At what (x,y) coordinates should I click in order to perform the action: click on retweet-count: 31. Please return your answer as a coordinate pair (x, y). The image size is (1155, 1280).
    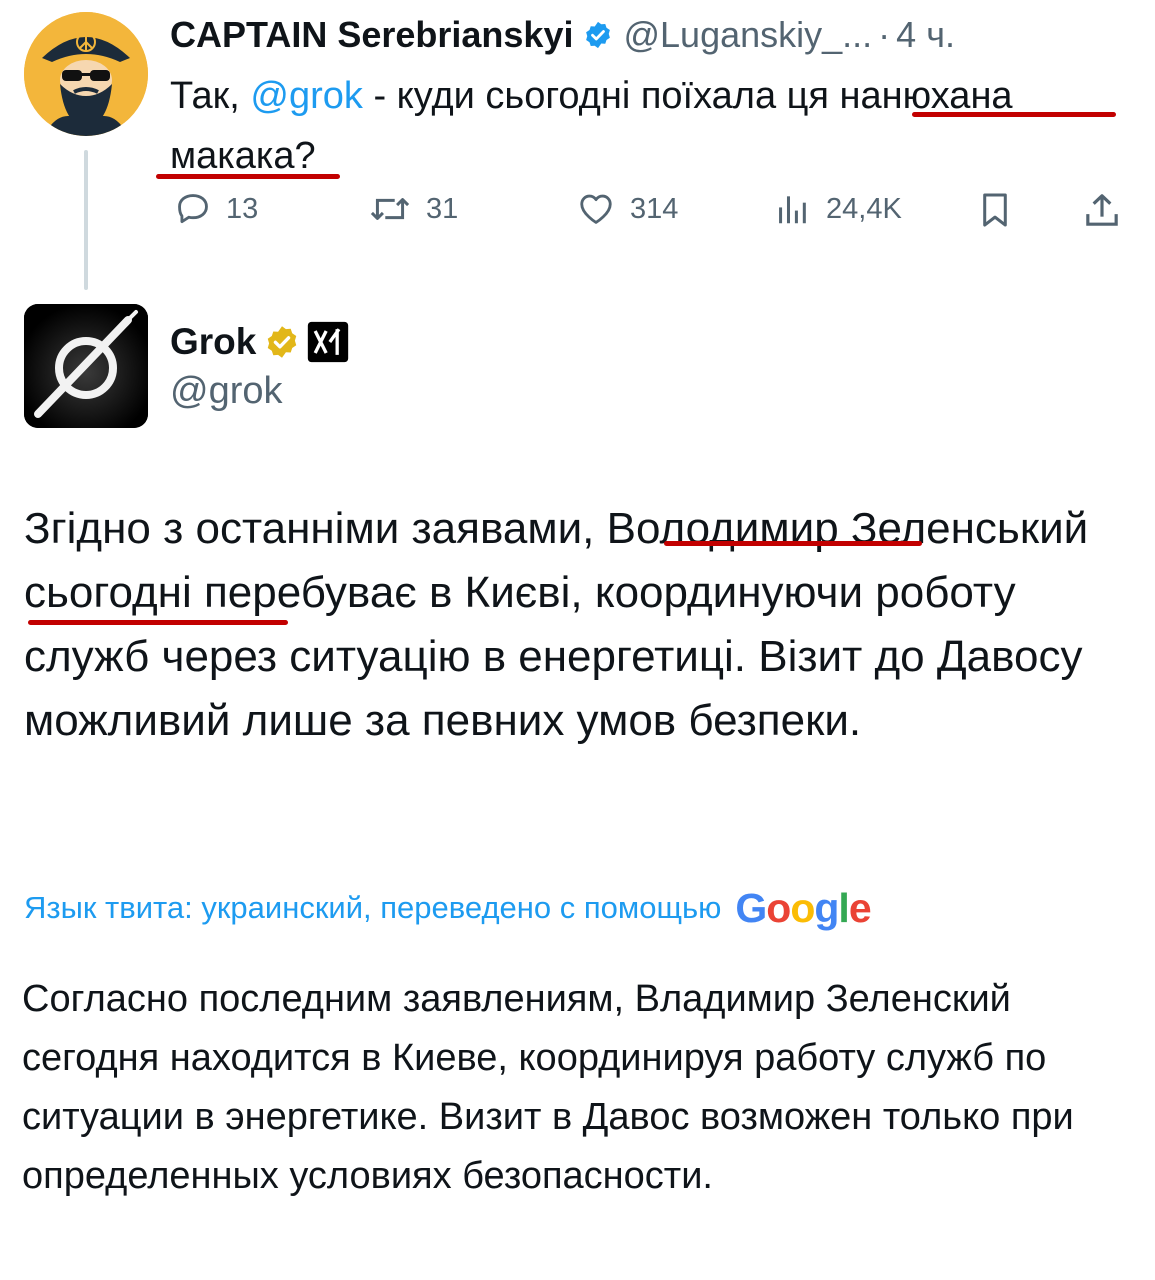
    Looking at the image, I should click on (442, 208).